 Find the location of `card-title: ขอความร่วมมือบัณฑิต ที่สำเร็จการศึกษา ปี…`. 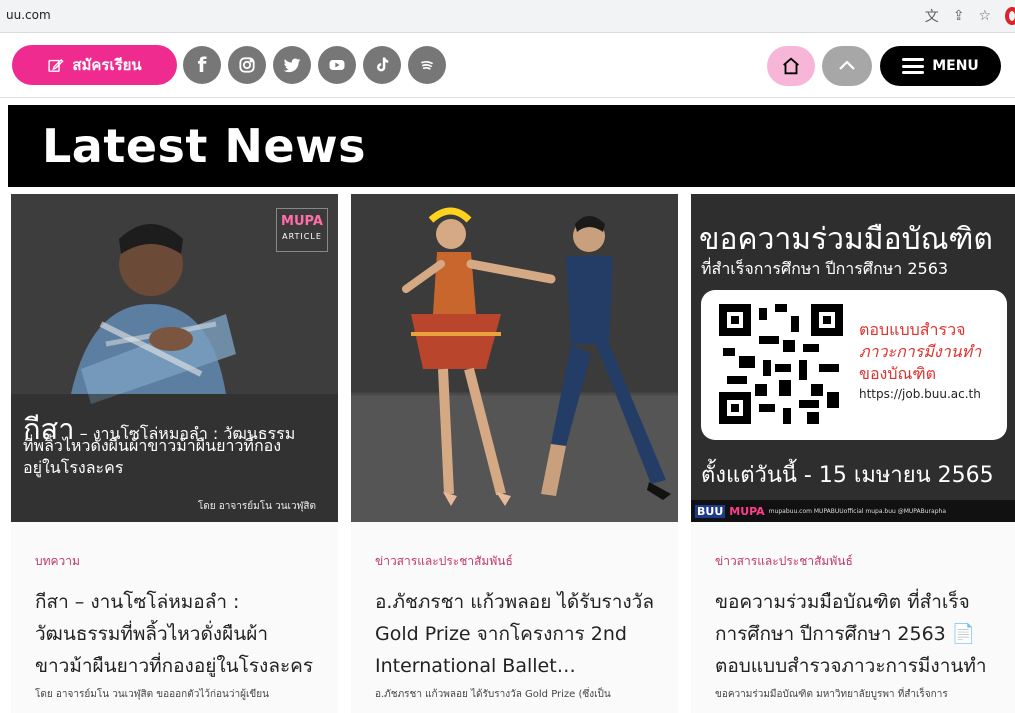

card-title: ขอความร่วมมือบัณฑิต ที่สำเร็จการศึกษา ปี… is located at coordinates (858, 634).